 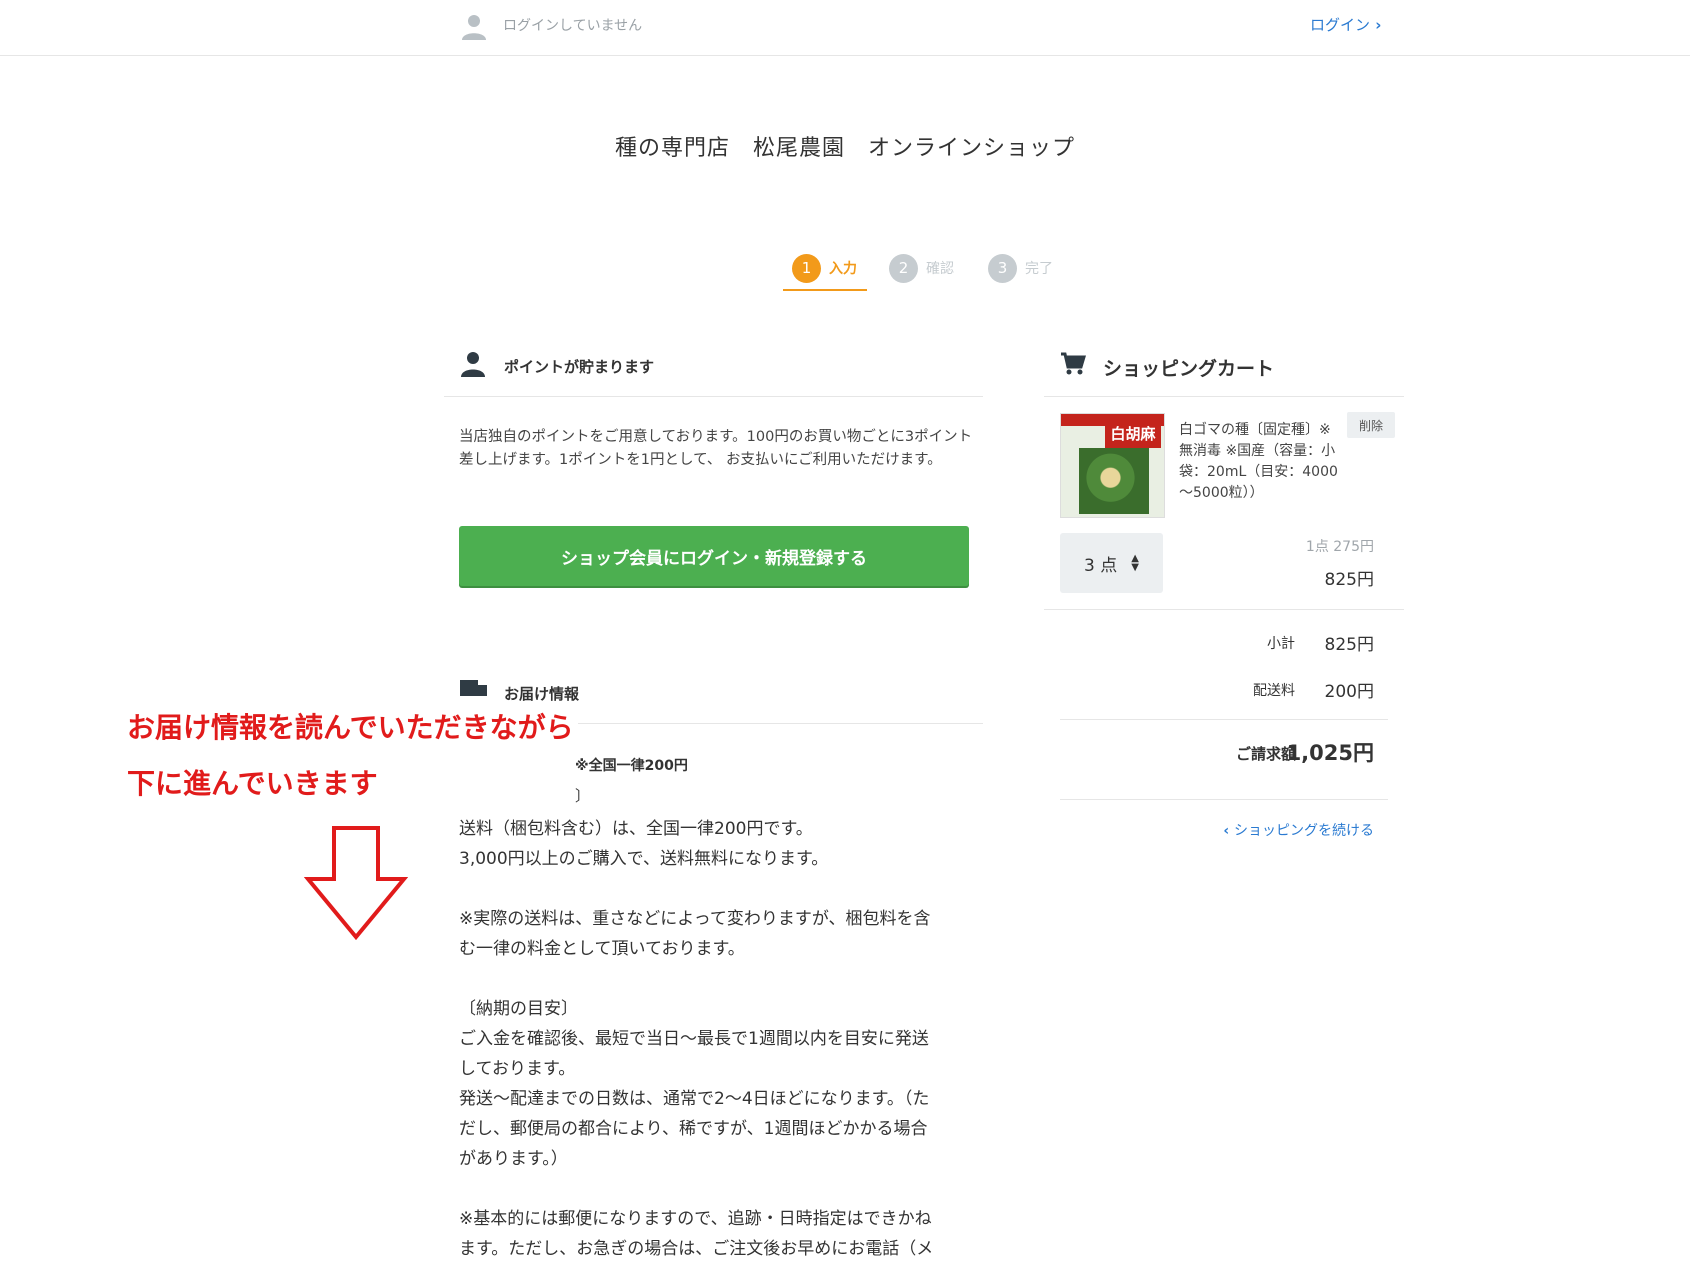 I want to click on subtotal-value: 825円, so click(x=1349, y=645).